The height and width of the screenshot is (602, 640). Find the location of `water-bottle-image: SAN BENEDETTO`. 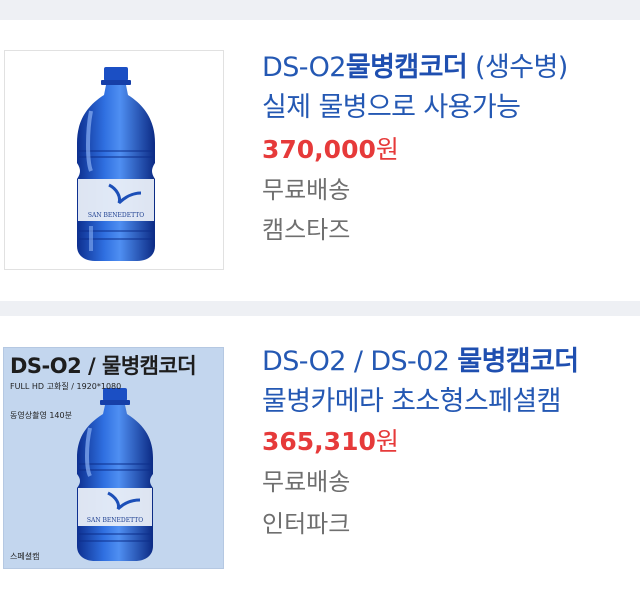

water-bottle-image: SAN BENEDETTO is located at coordinates (116, 164).